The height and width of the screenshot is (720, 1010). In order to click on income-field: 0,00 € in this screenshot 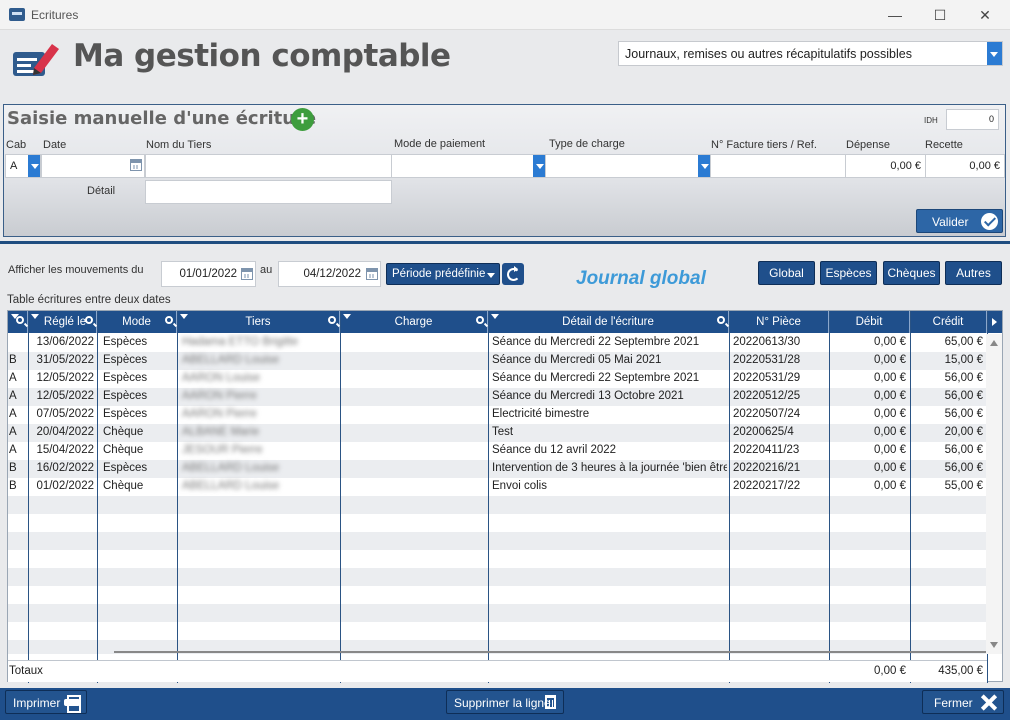, I will do `click(965, 166)`.